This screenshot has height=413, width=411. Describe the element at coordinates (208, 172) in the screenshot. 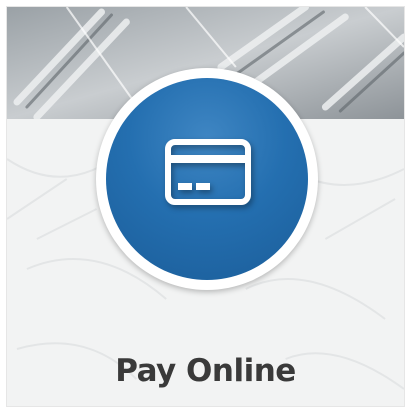

I see `credit-card-icon` at that location.